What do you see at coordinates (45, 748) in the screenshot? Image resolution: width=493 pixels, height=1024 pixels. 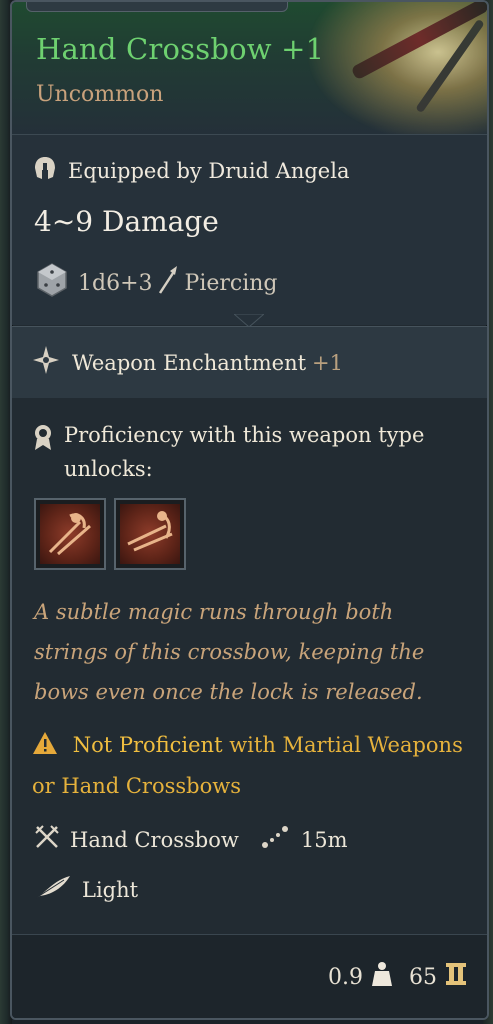 I see `warning-icon` at bounding box center [45, 748].